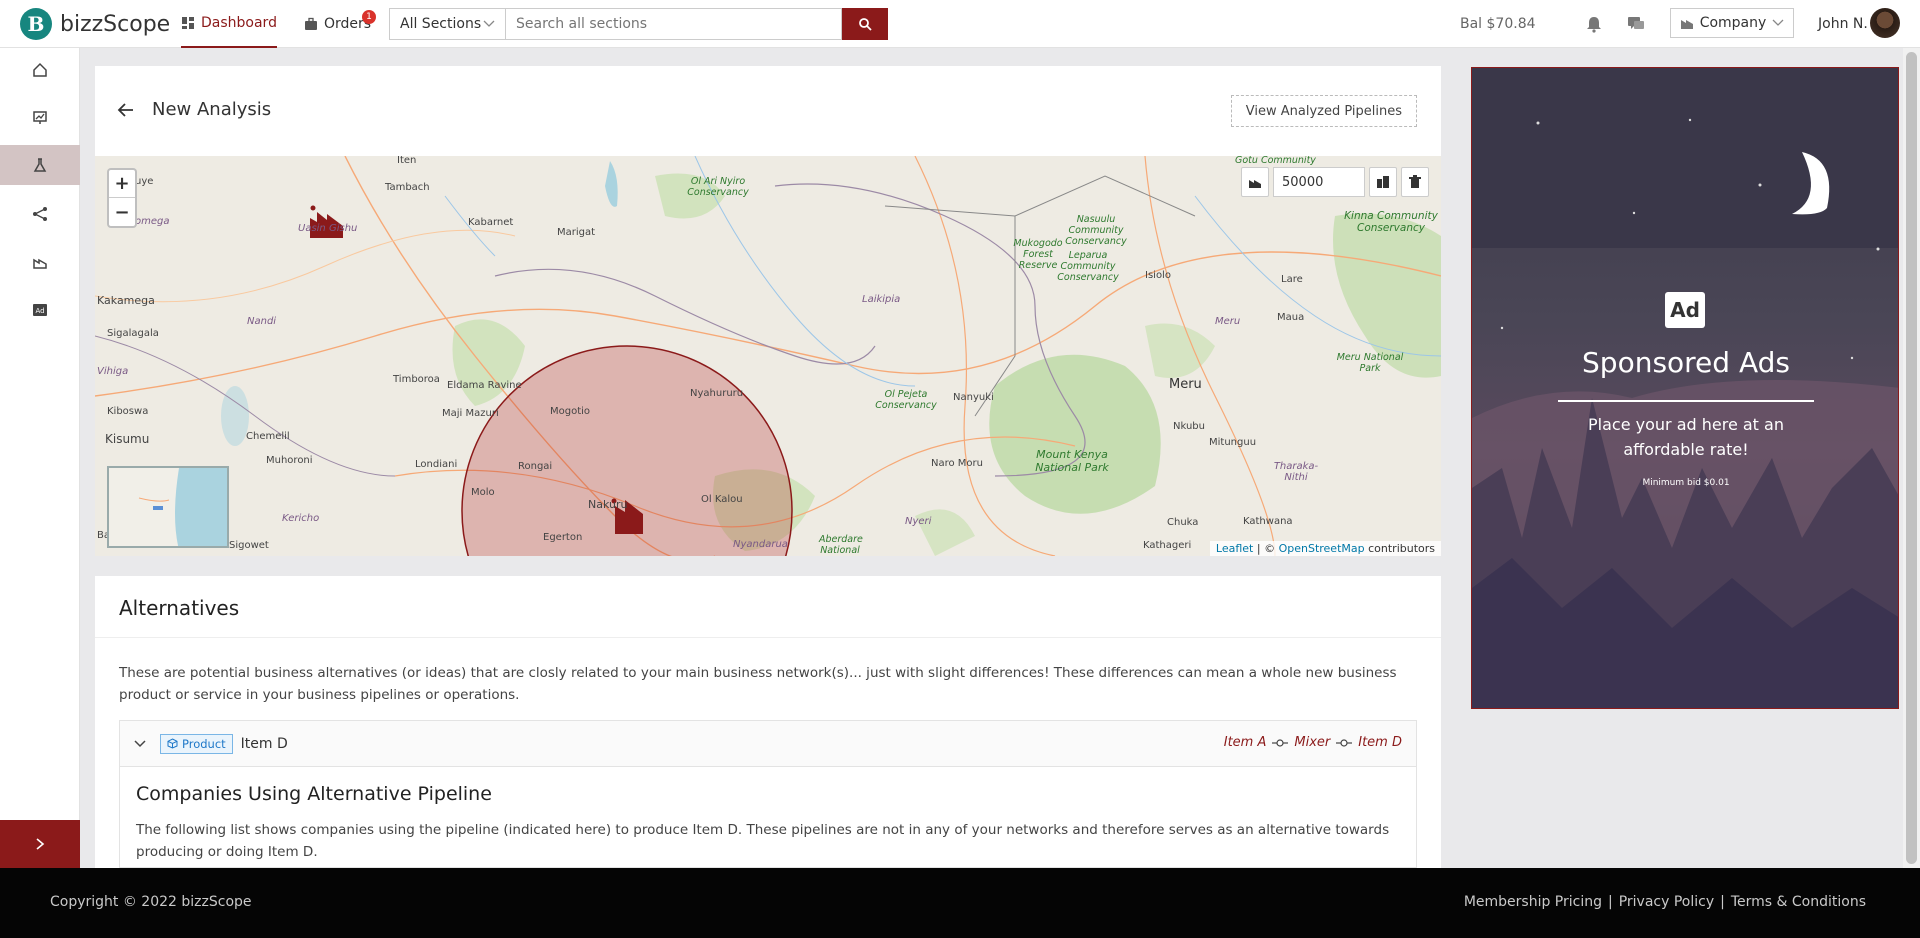 The height and width of the screenshot is (938, 1920). Describe the element at coordinates (1228, 321) in the screenshot. I see `map-label-meru-region: Meru` at that location.